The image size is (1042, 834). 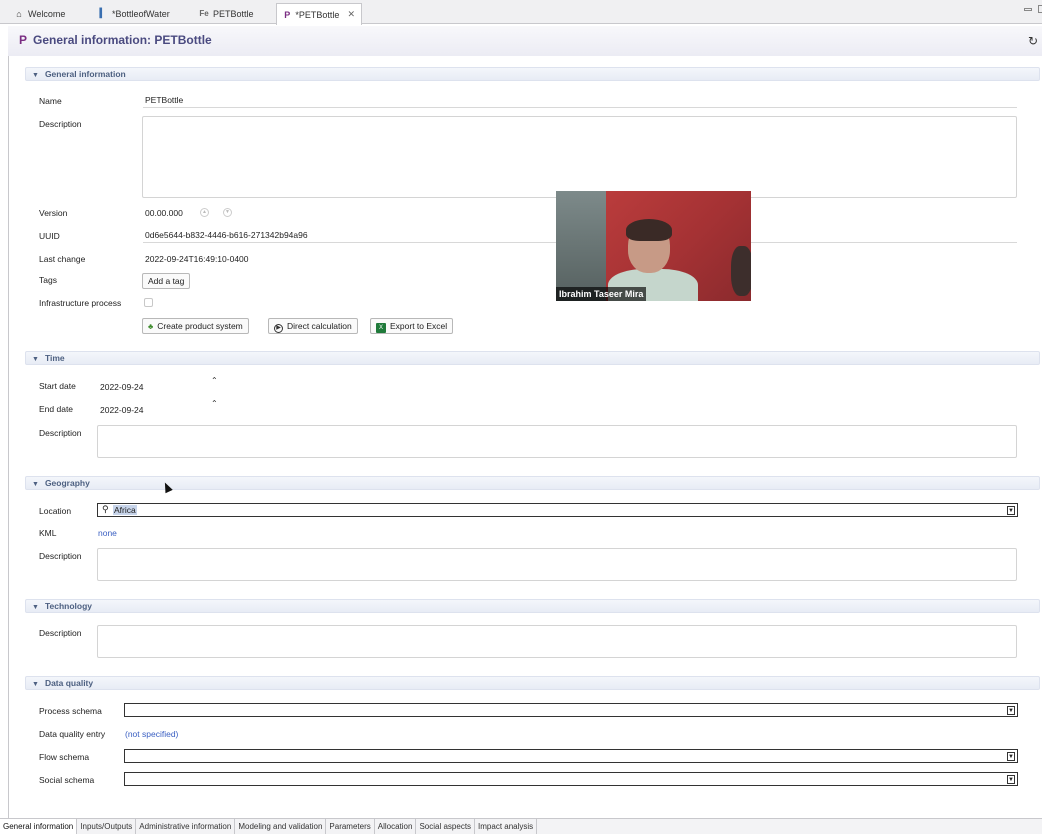 I want to click on time-description-label: Description, so click(x=60, y=433).